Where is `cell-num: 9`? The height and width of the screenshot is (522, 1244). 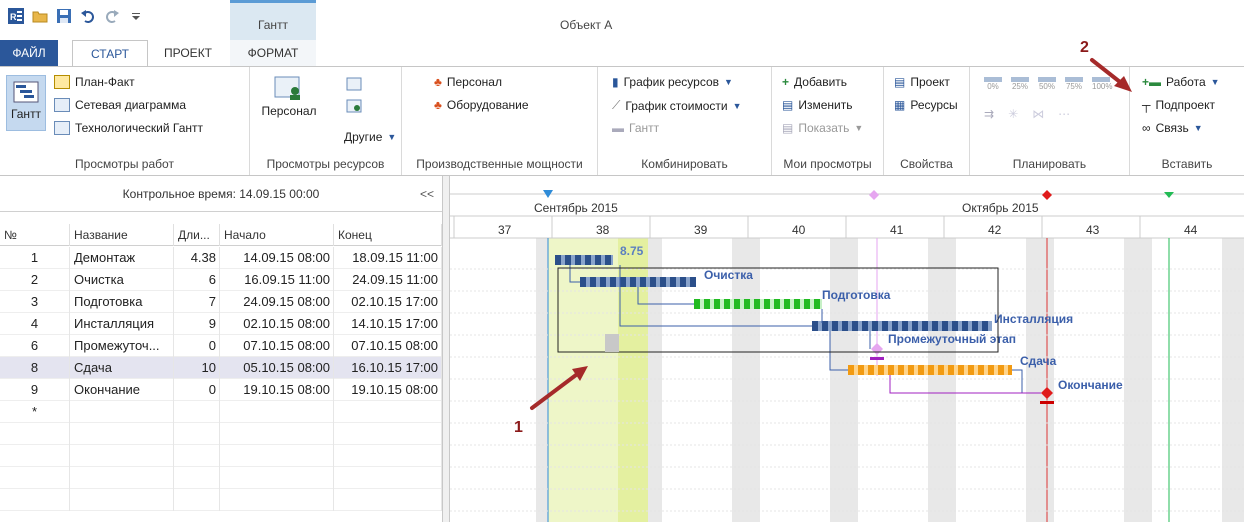 cell-num: 9 is located at coordinates (35, 390).